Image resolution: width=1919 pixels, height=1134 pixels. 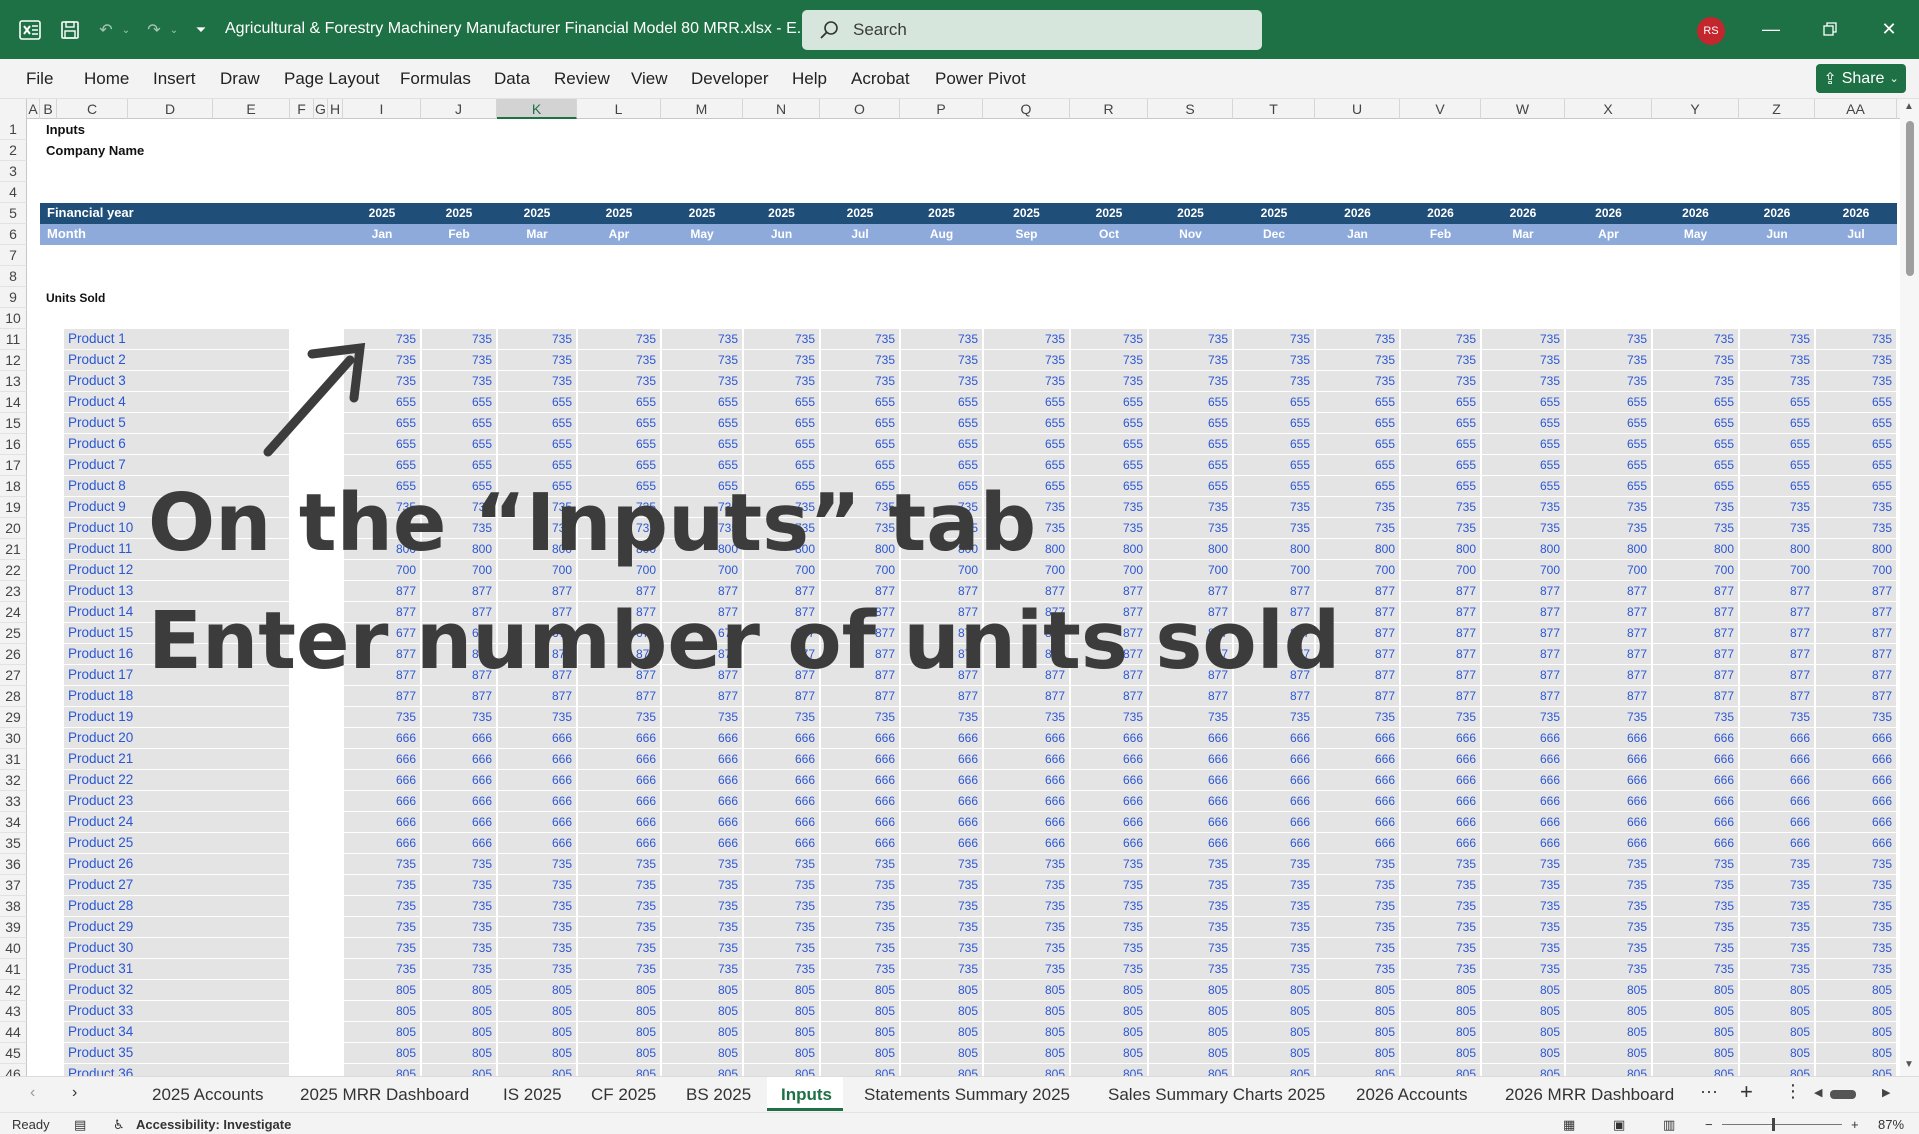 I want to click on select-all-corner, so click(x=13, y=109).